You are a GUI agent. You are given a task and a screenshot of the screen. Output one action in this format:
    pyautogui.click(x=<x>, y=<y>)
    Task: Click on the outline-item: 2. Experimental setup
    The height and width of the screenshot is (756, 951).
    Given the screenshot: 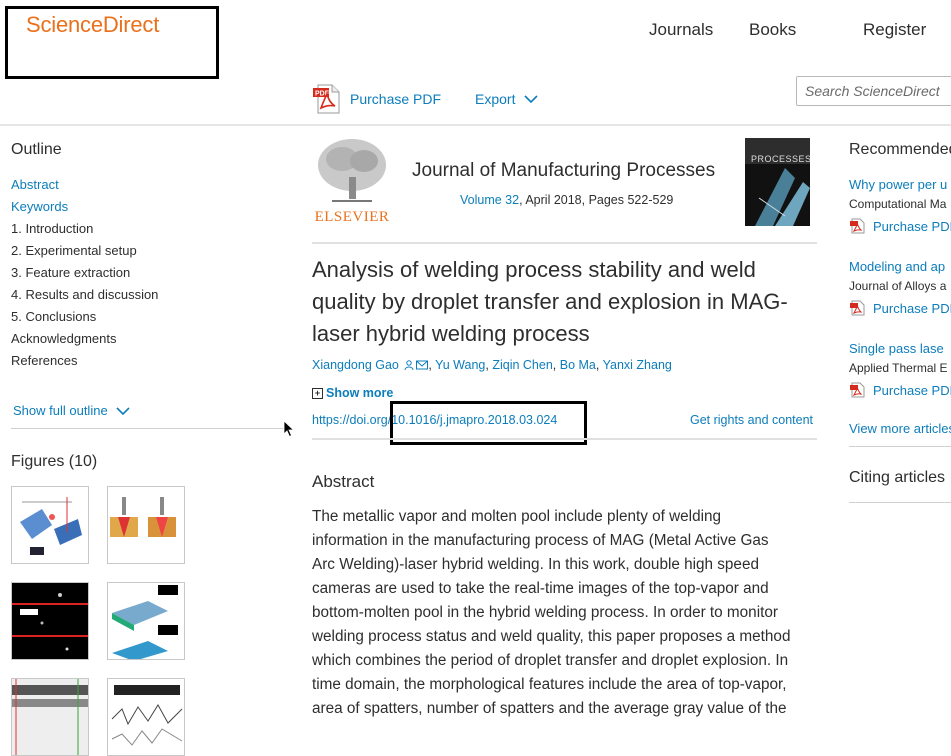 What is the action you would take?
    pyautogui.click(x=74, y=250)
    